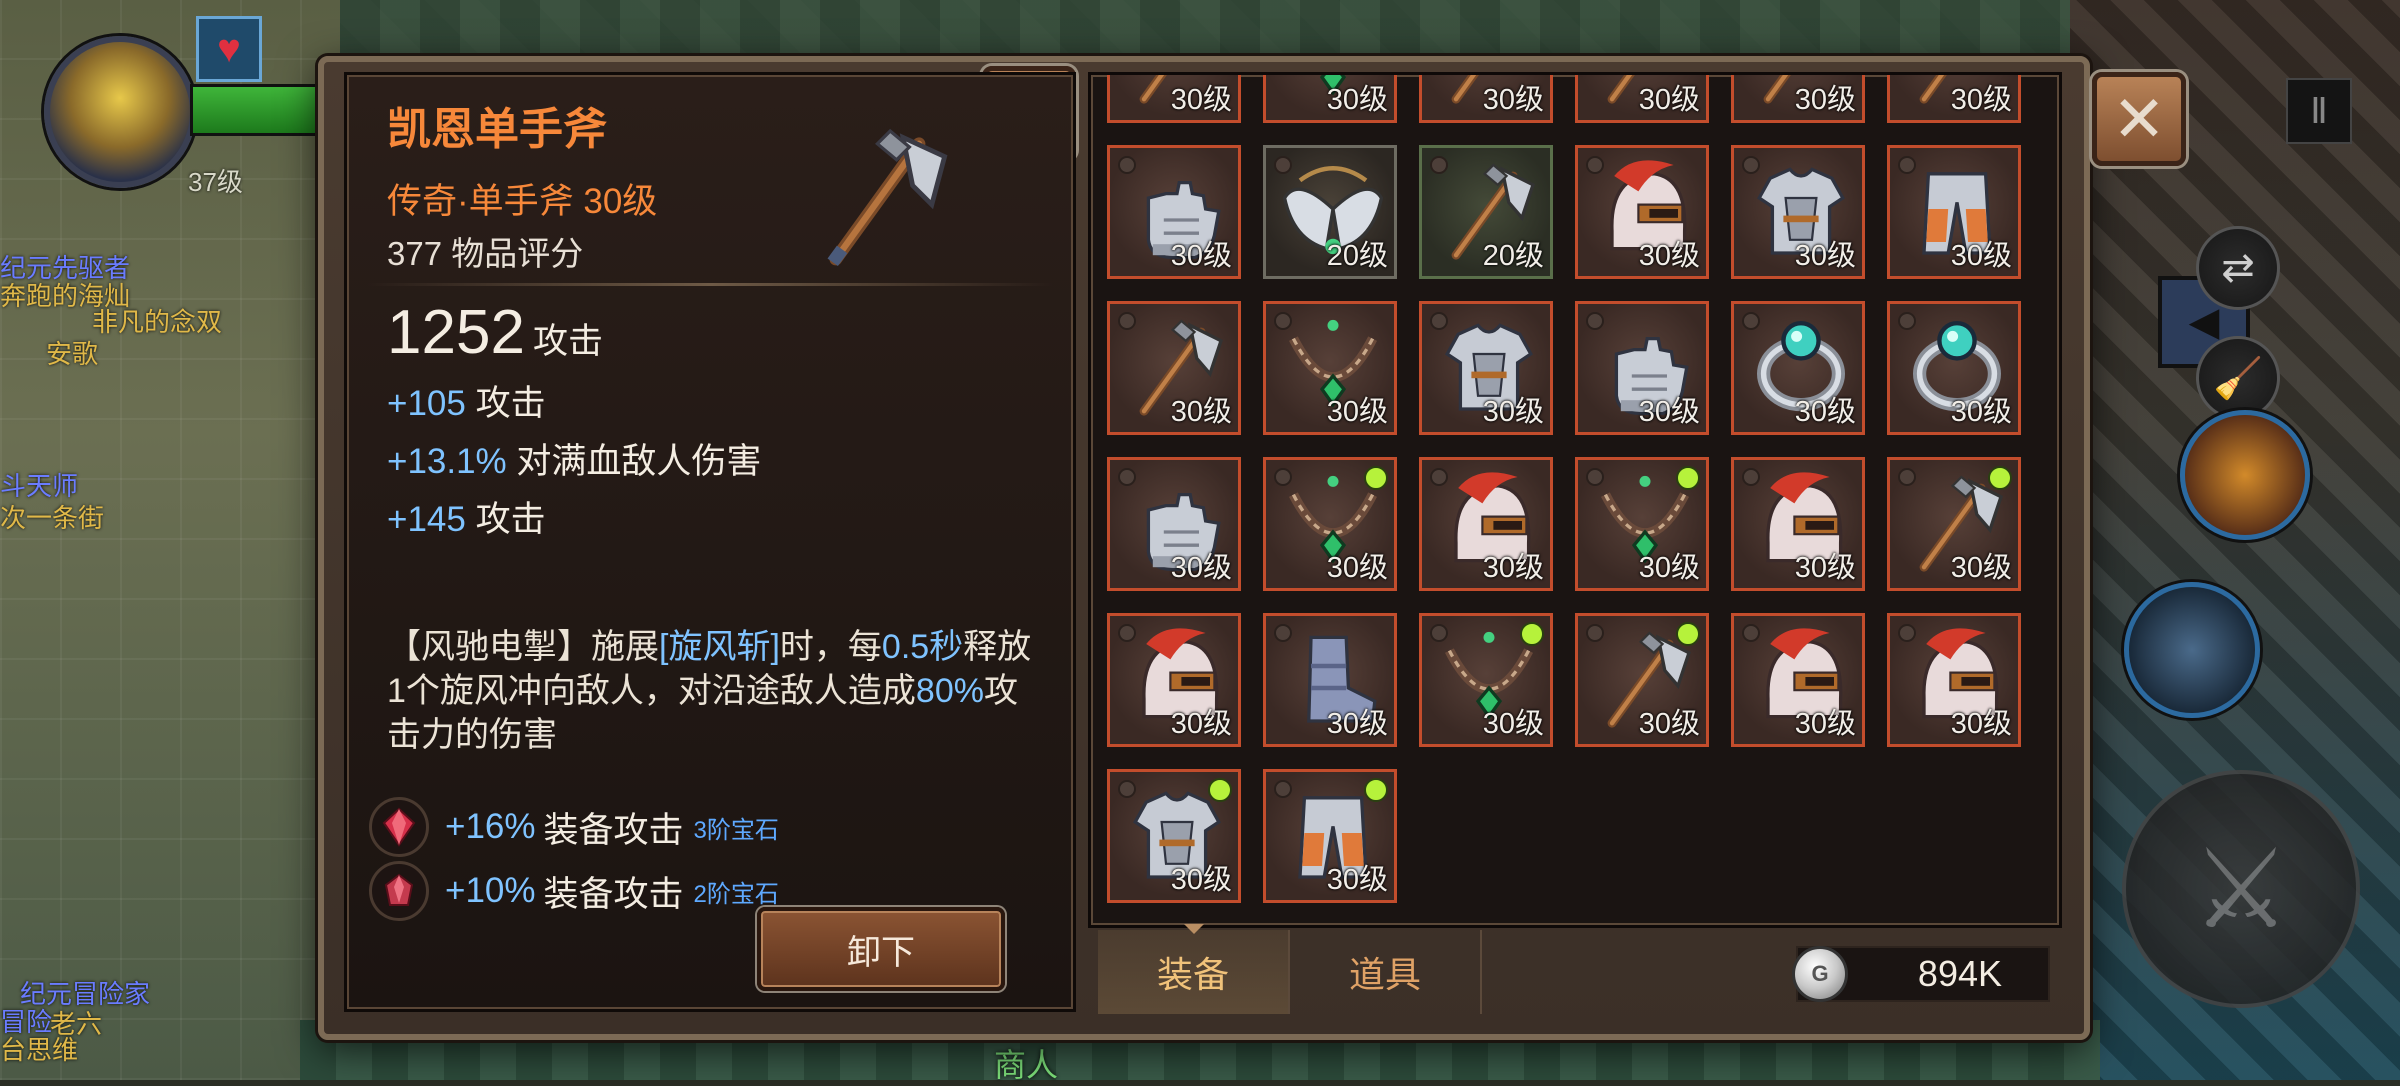  I want to click on gem-line: +10% 装备攻击 2阶宝石, so click(574, 891).